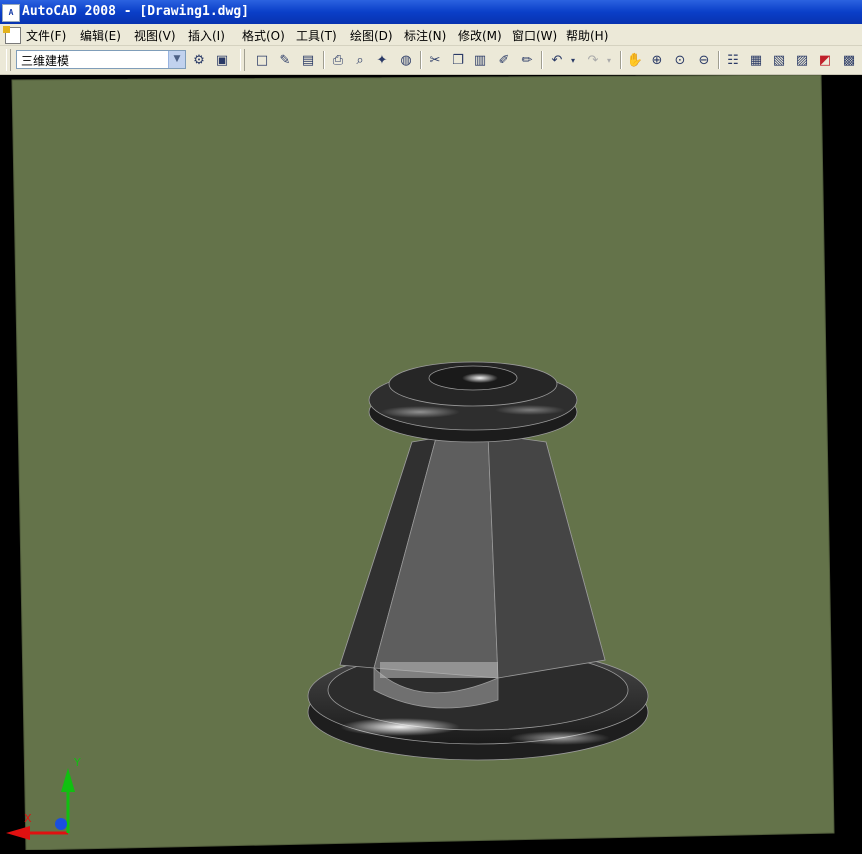  Describe the element at coordinates (222, 60) in the screenshot. I see `my-workspace-icon: ▣` at that location.